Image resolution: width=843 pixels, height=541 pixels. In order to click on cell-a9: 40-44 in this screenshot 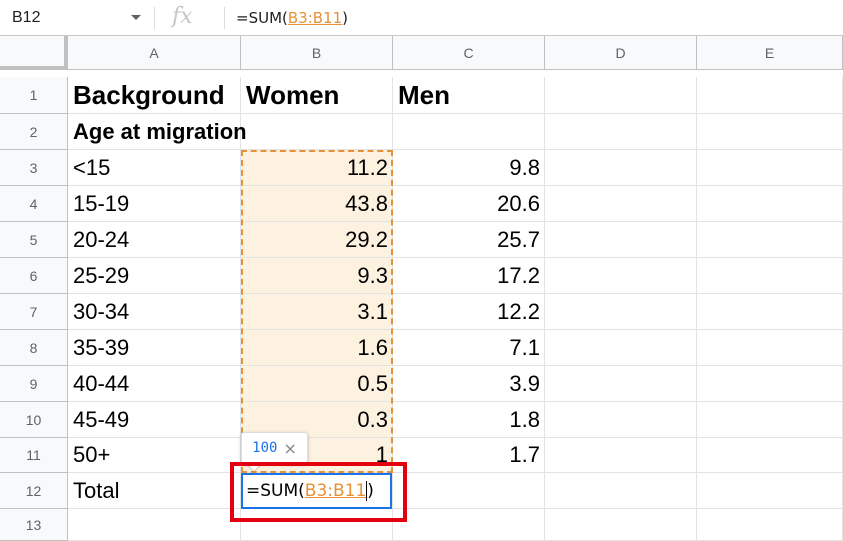, I will do `click(154, 384)`.